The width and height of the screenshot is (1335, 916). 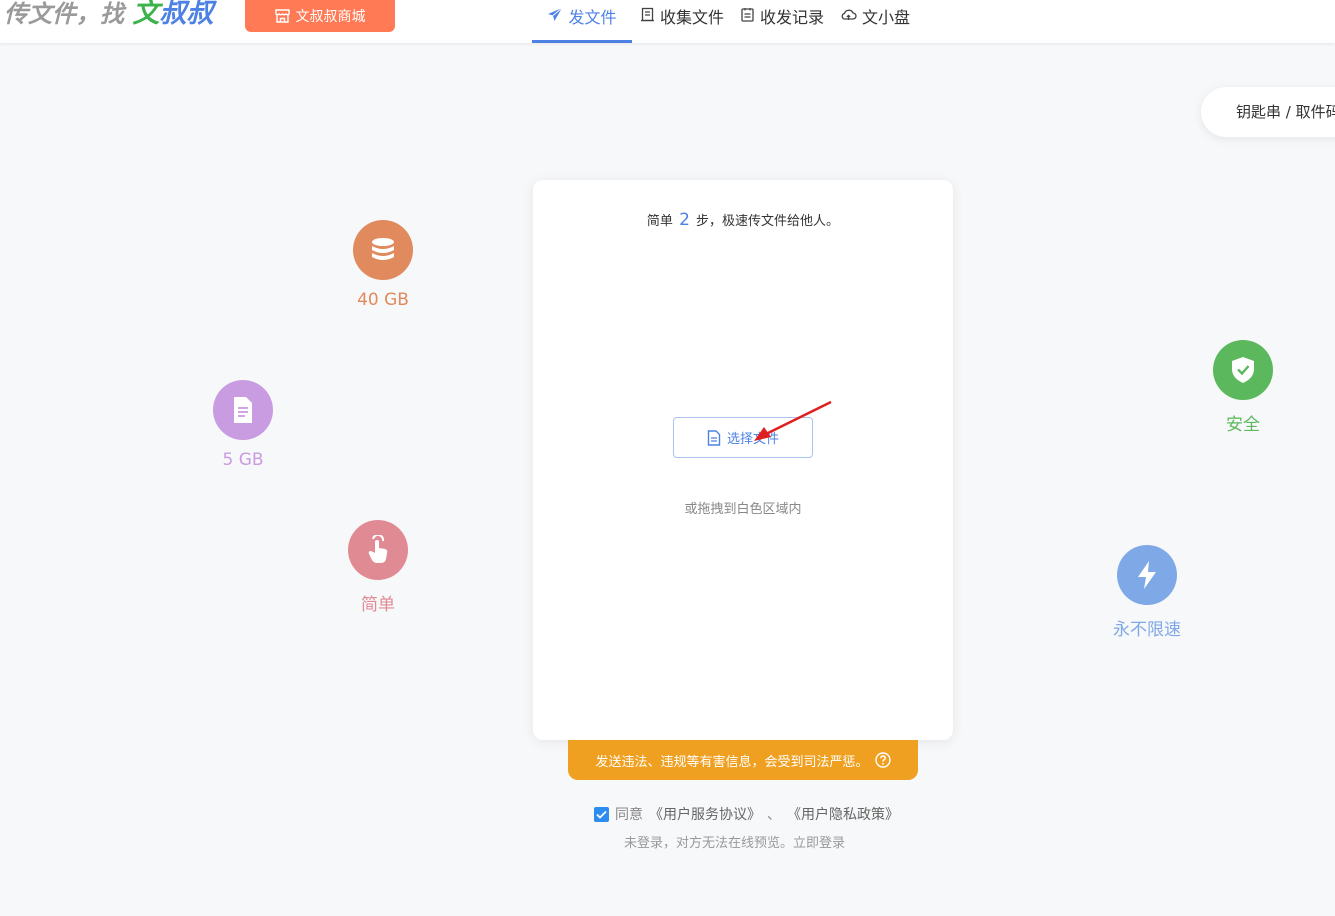 I want to click on logo-text-2: 文, so click(x=146, y=14).